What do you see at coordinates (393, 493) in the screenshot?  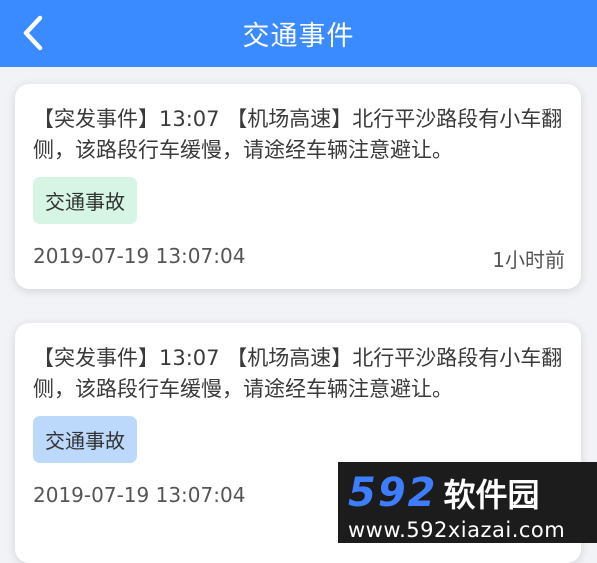 I see `watermark-number: 592` at bounding box center [393, 493].